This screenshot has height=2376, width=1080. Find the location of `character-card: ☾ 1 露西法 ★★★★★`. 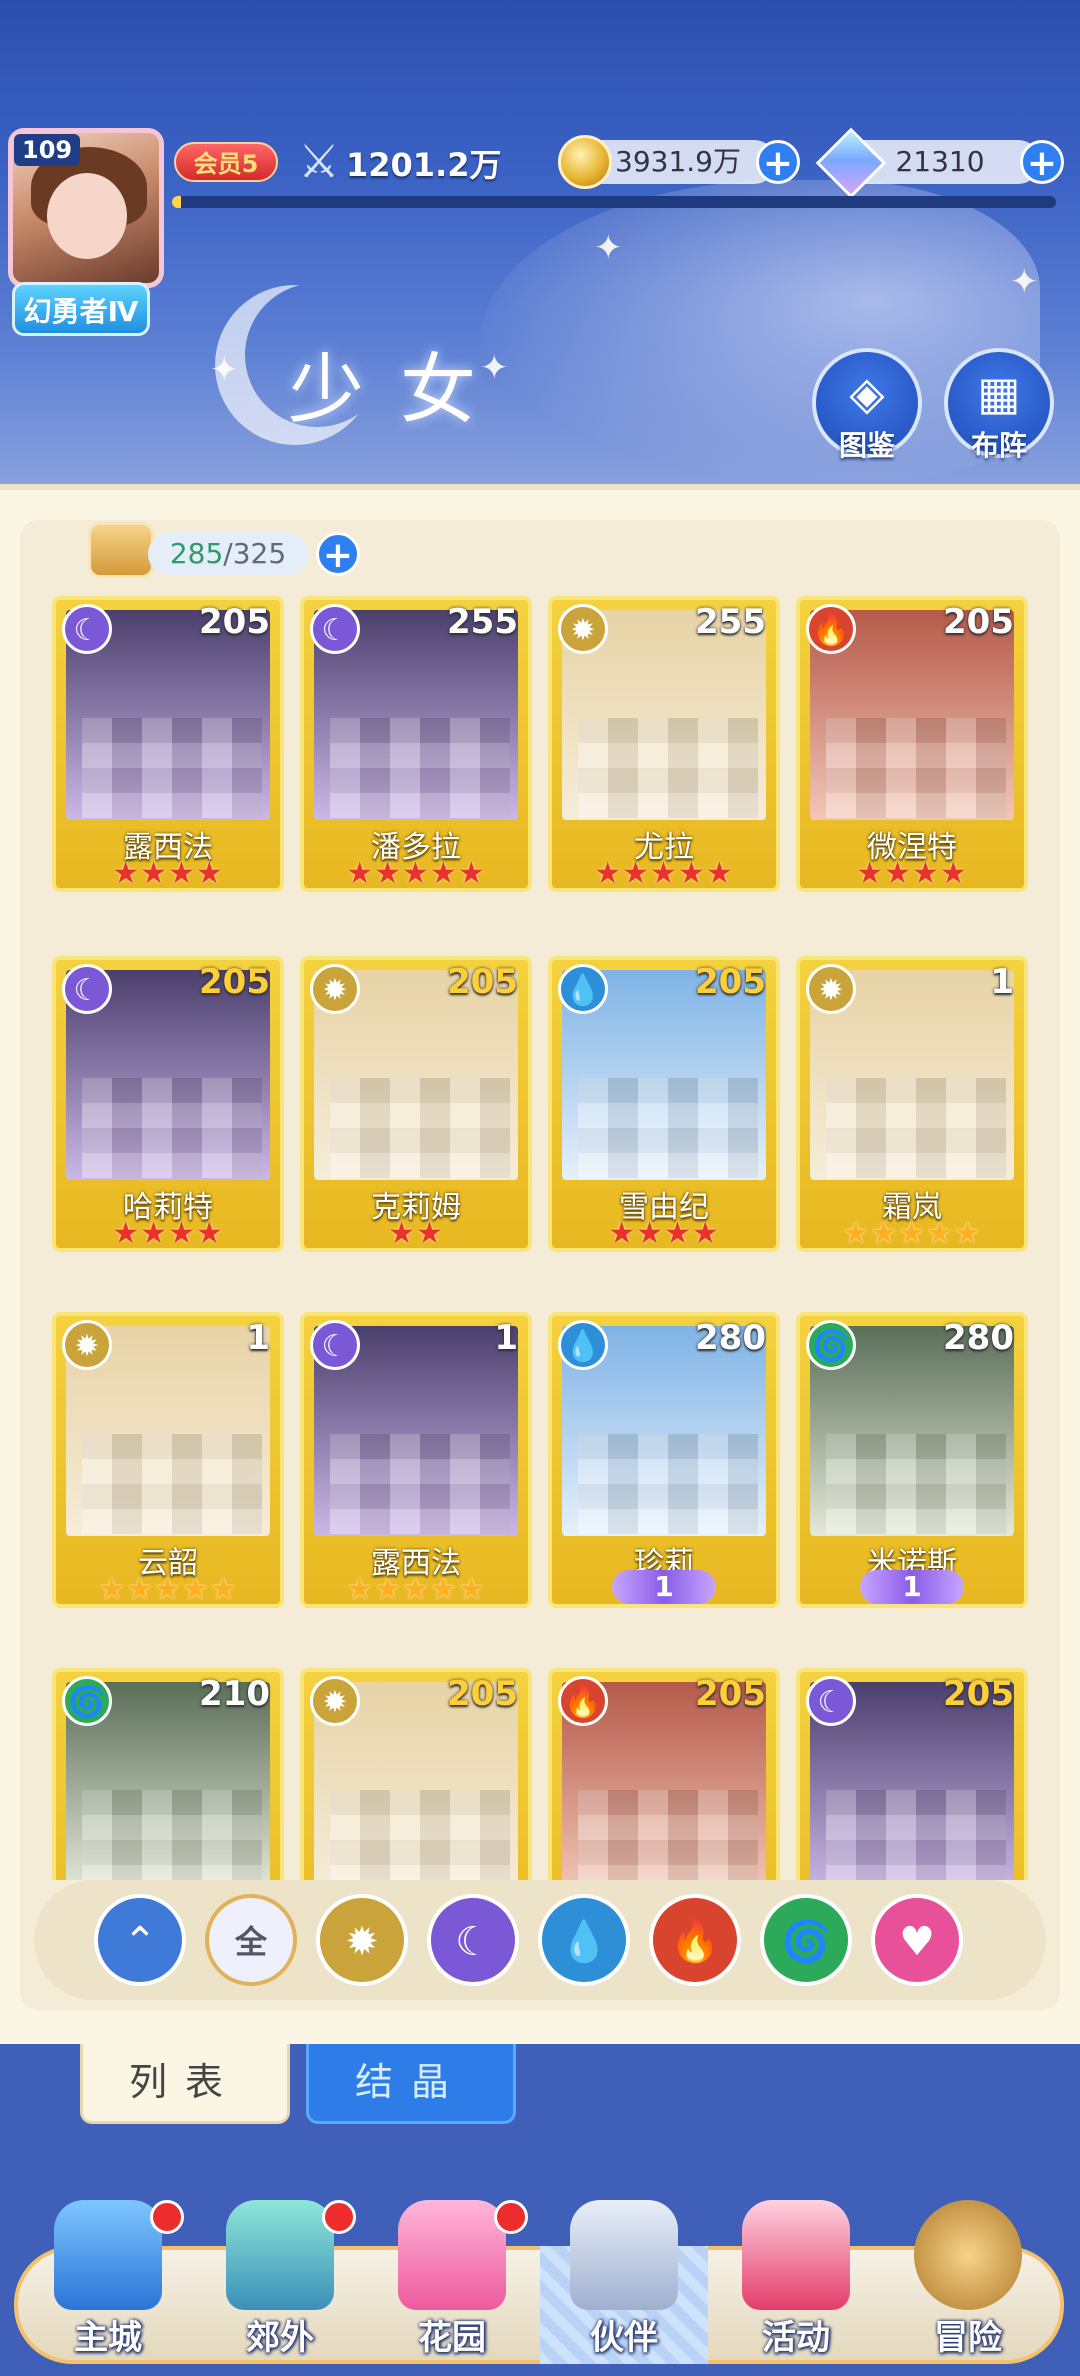

character-card: ☾ 1 露西法 ★★★★★ is located at coordinates (416, 1460).